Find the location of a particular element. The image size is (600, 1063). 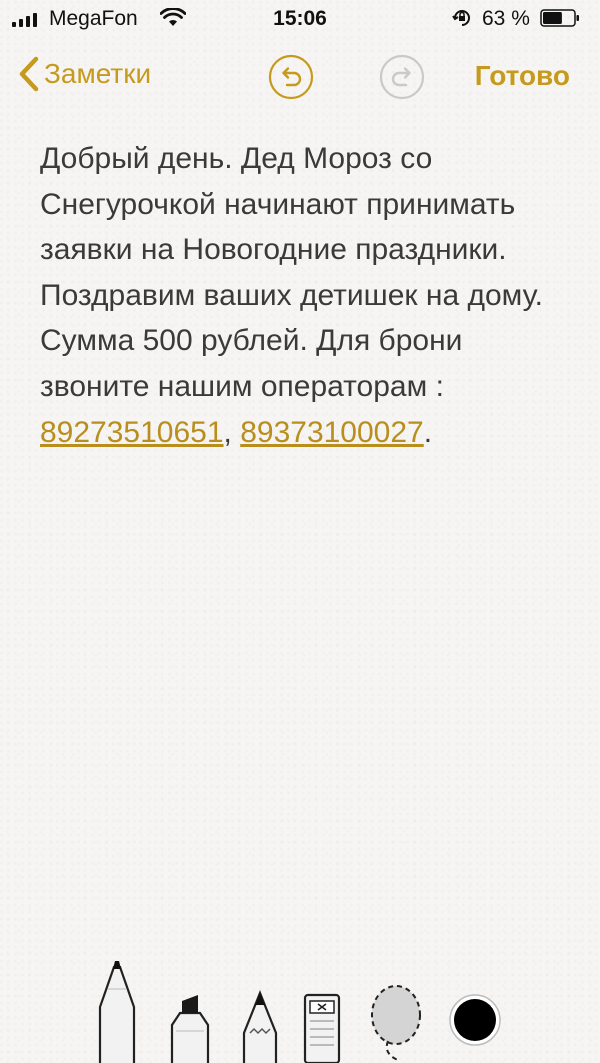

battery-percentage: 63 % is located at coordinates (506, 18).